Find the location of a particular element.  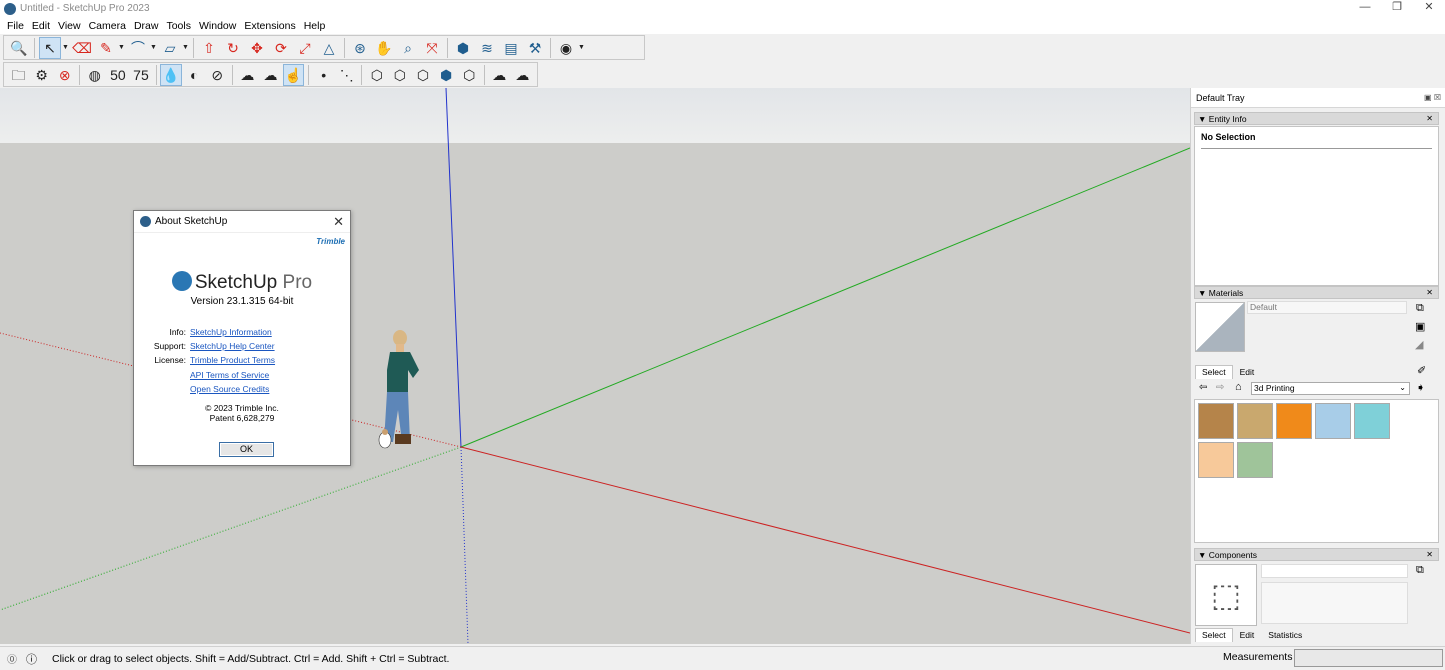

component-description-field is located at coordinates (1334, 603).